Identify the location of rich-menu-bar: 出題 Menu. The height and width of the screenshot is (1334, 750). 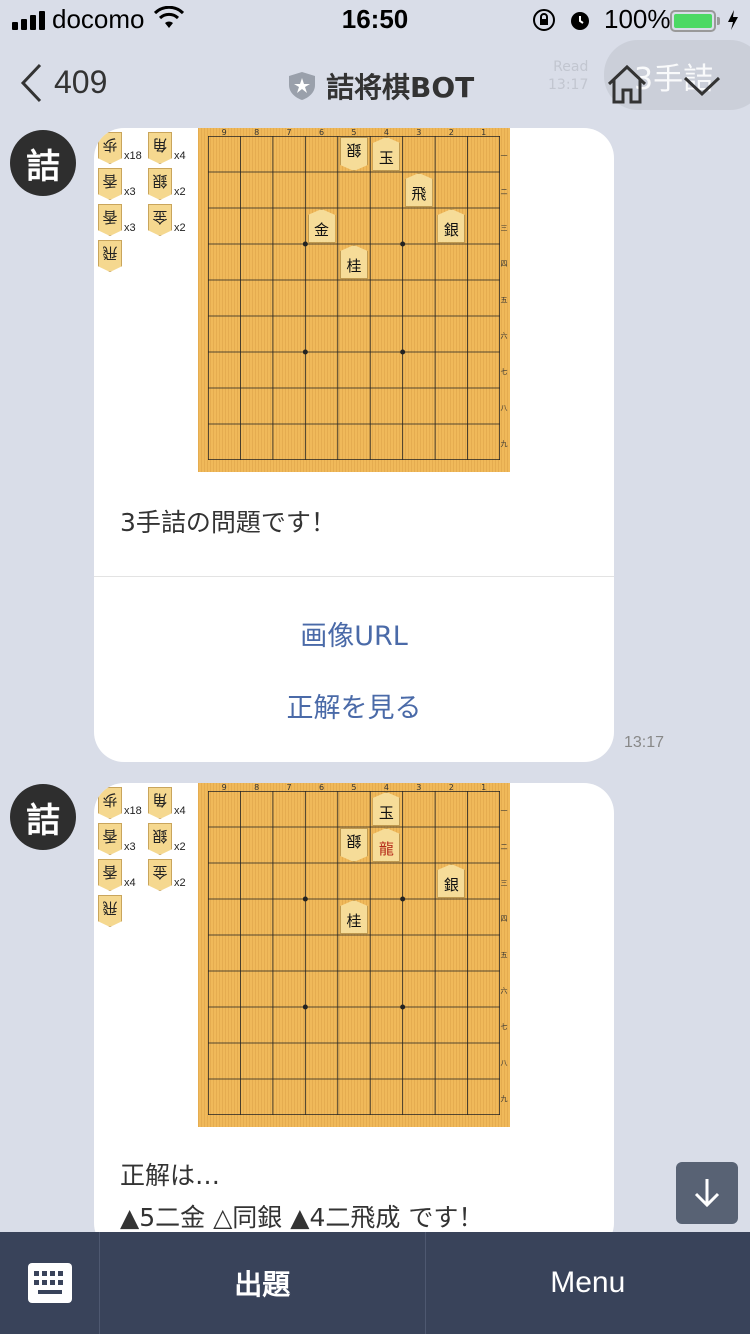
(375, 1283).